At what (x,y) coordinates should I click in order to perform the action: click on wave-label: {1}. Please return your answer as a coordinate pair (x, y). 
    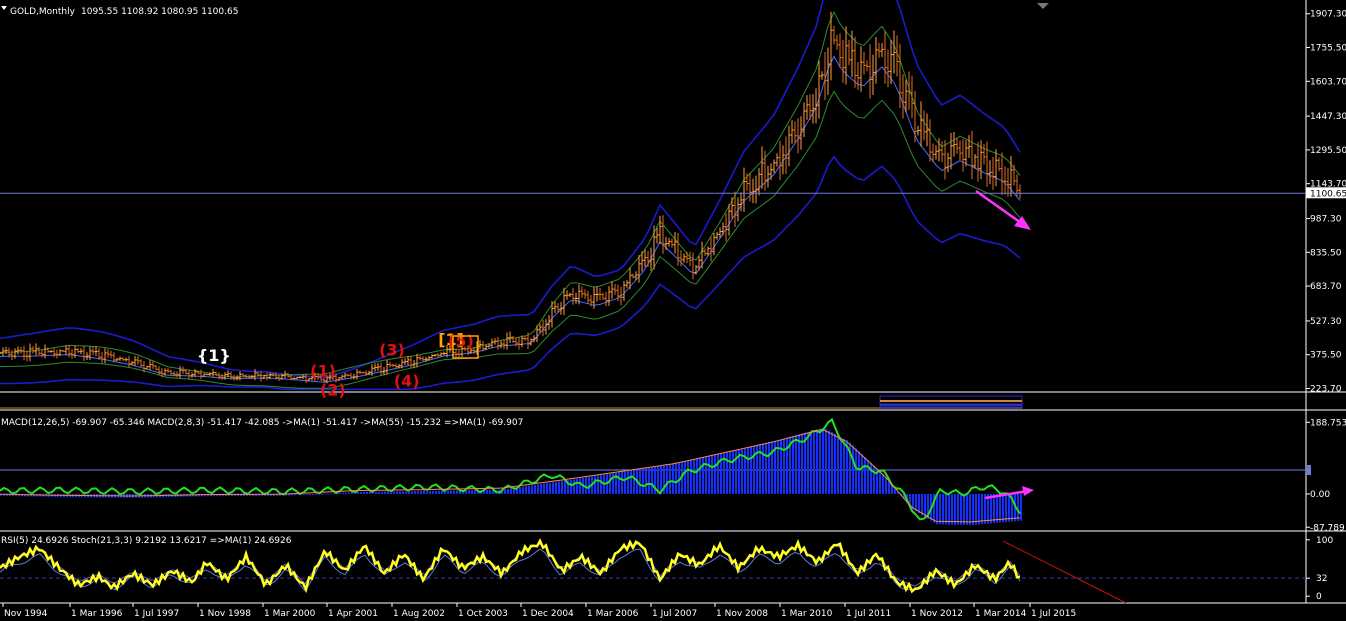
    Looking at the image, I should click on (214, 355).